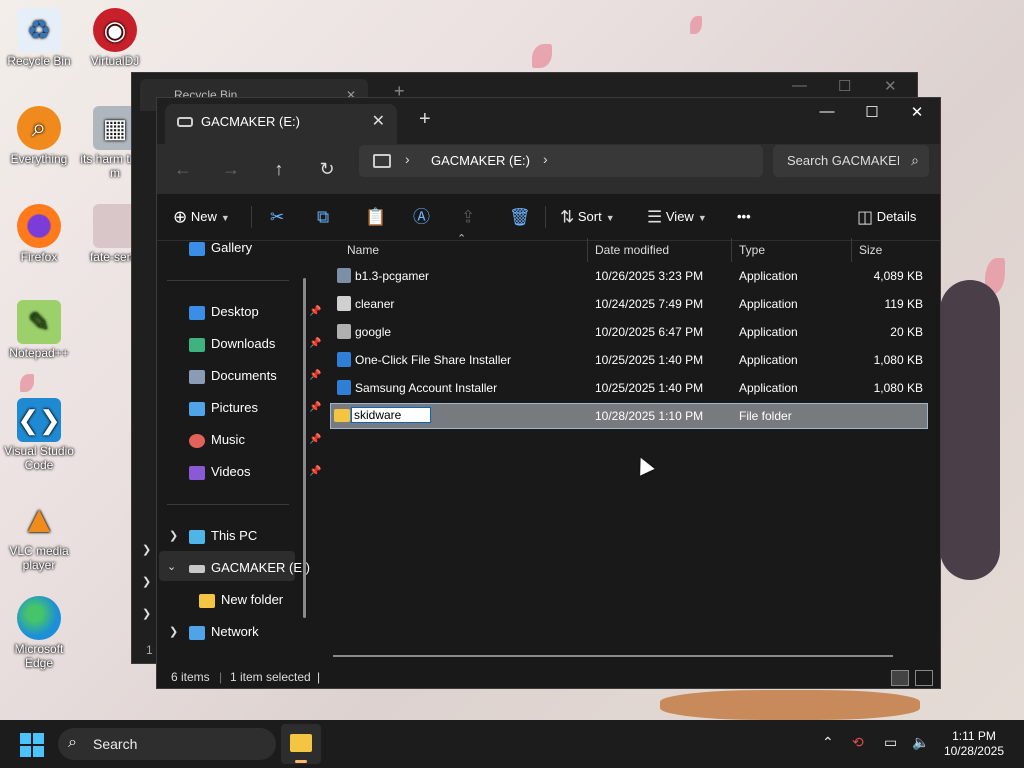 The width and height of the screenshot is (1024, 768). What do you see at coordinates (270, 677) in the screenshot?
I see `selection-count: 1 item selected` at bounding box center [270, 677].